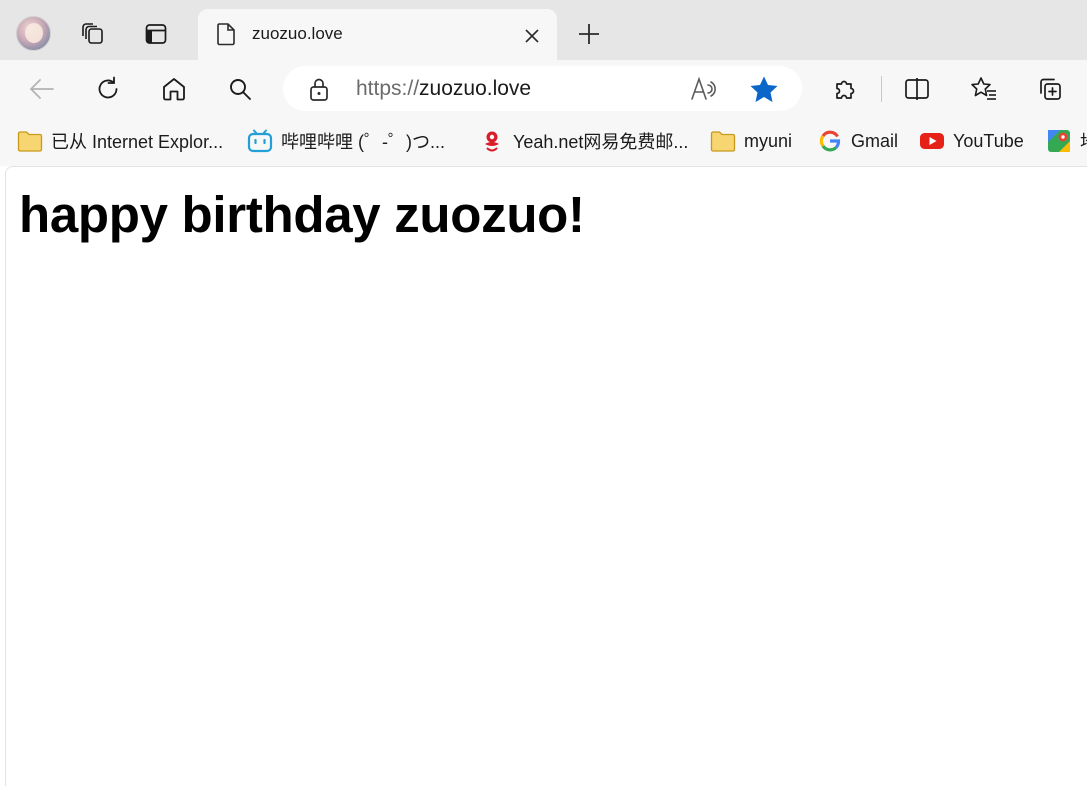 This screenshot has height=786, width=1087. Describe the element at coordinates (830, 141) in the screenshot. I see `google-icon` at that location.